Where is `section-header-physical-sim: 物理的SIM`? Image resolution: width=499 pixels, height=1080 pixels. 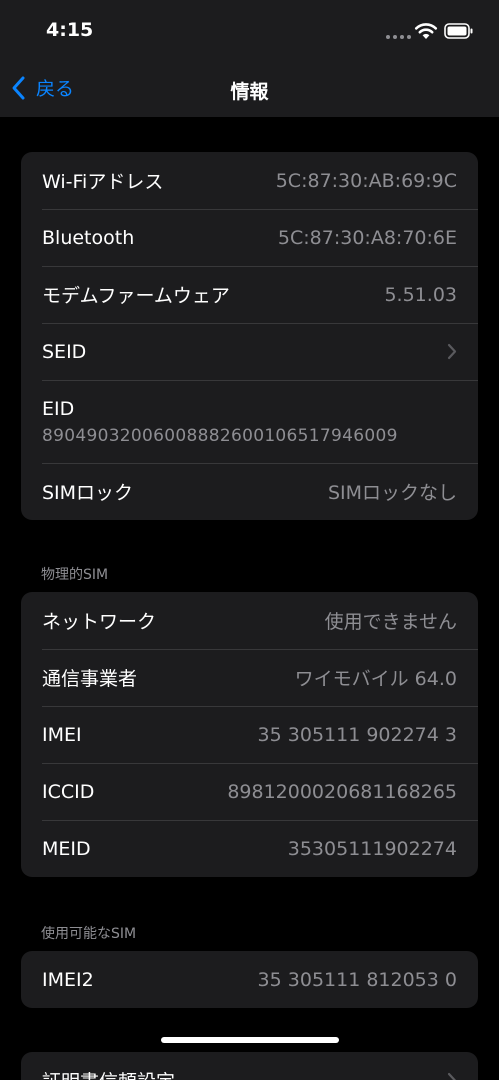 section-header-physical-sim: 物理的SIM is located at coordinates (75, 575).